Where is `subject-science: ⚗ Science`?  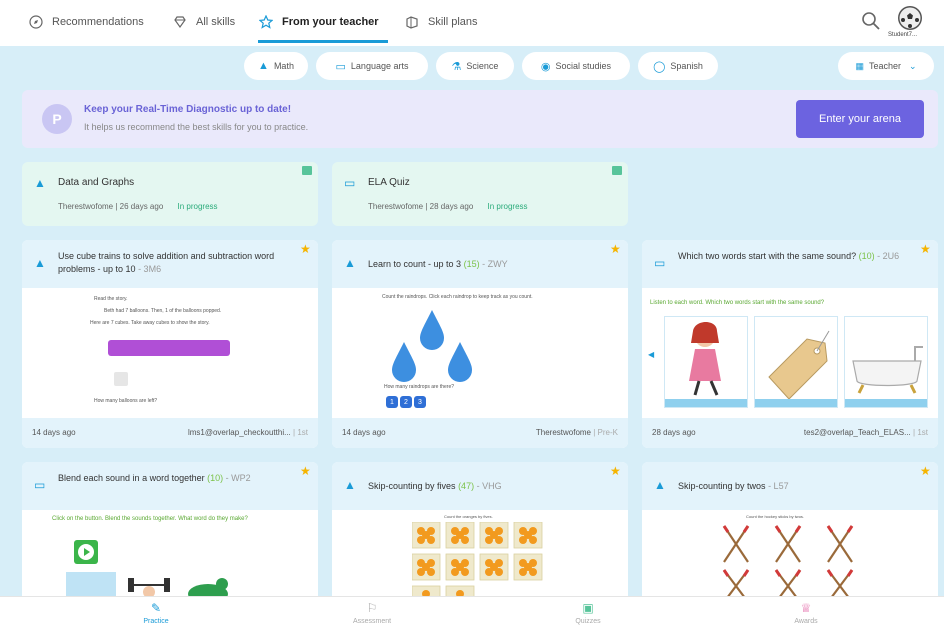
subject-science: ⚗ Science is located at coordinates (475, 66).